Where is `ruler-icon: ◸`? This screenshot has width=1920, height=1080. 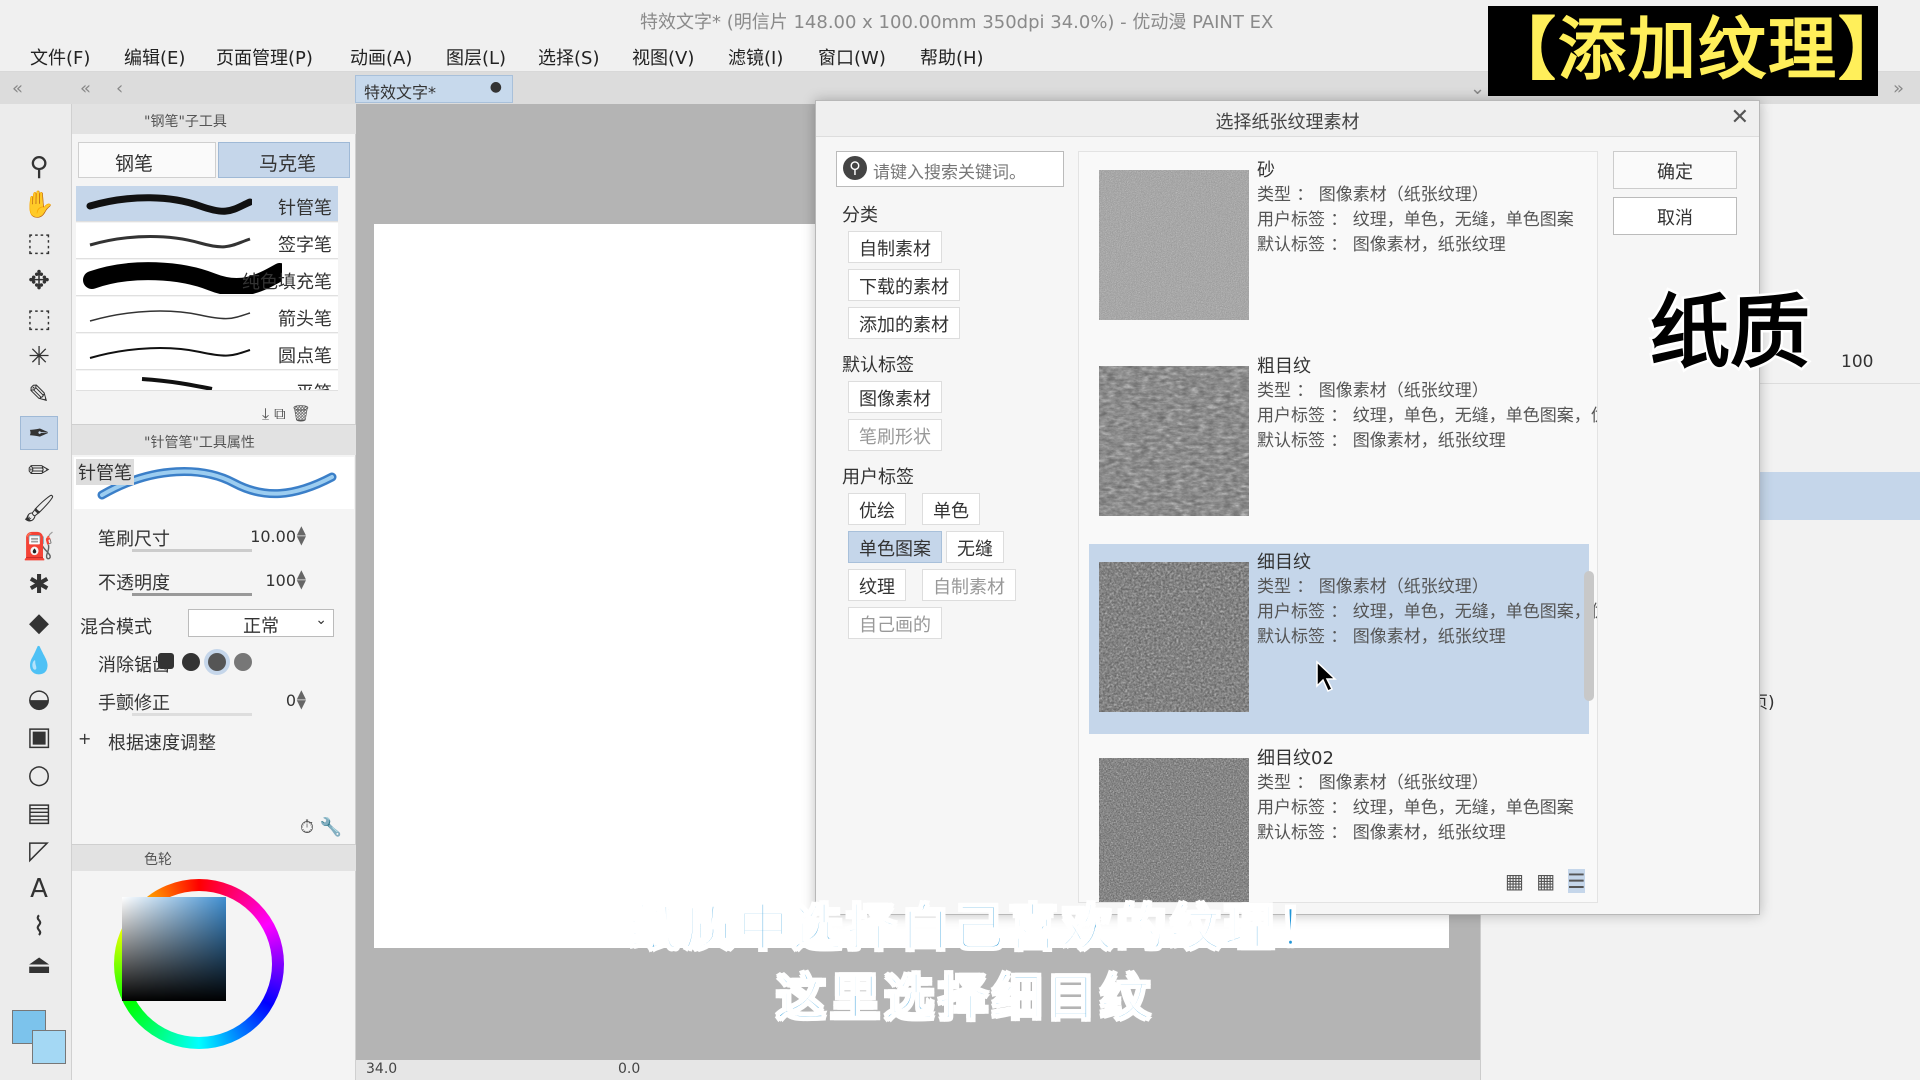
ruler-icon: ◸ is located at coordinates (39, 851).